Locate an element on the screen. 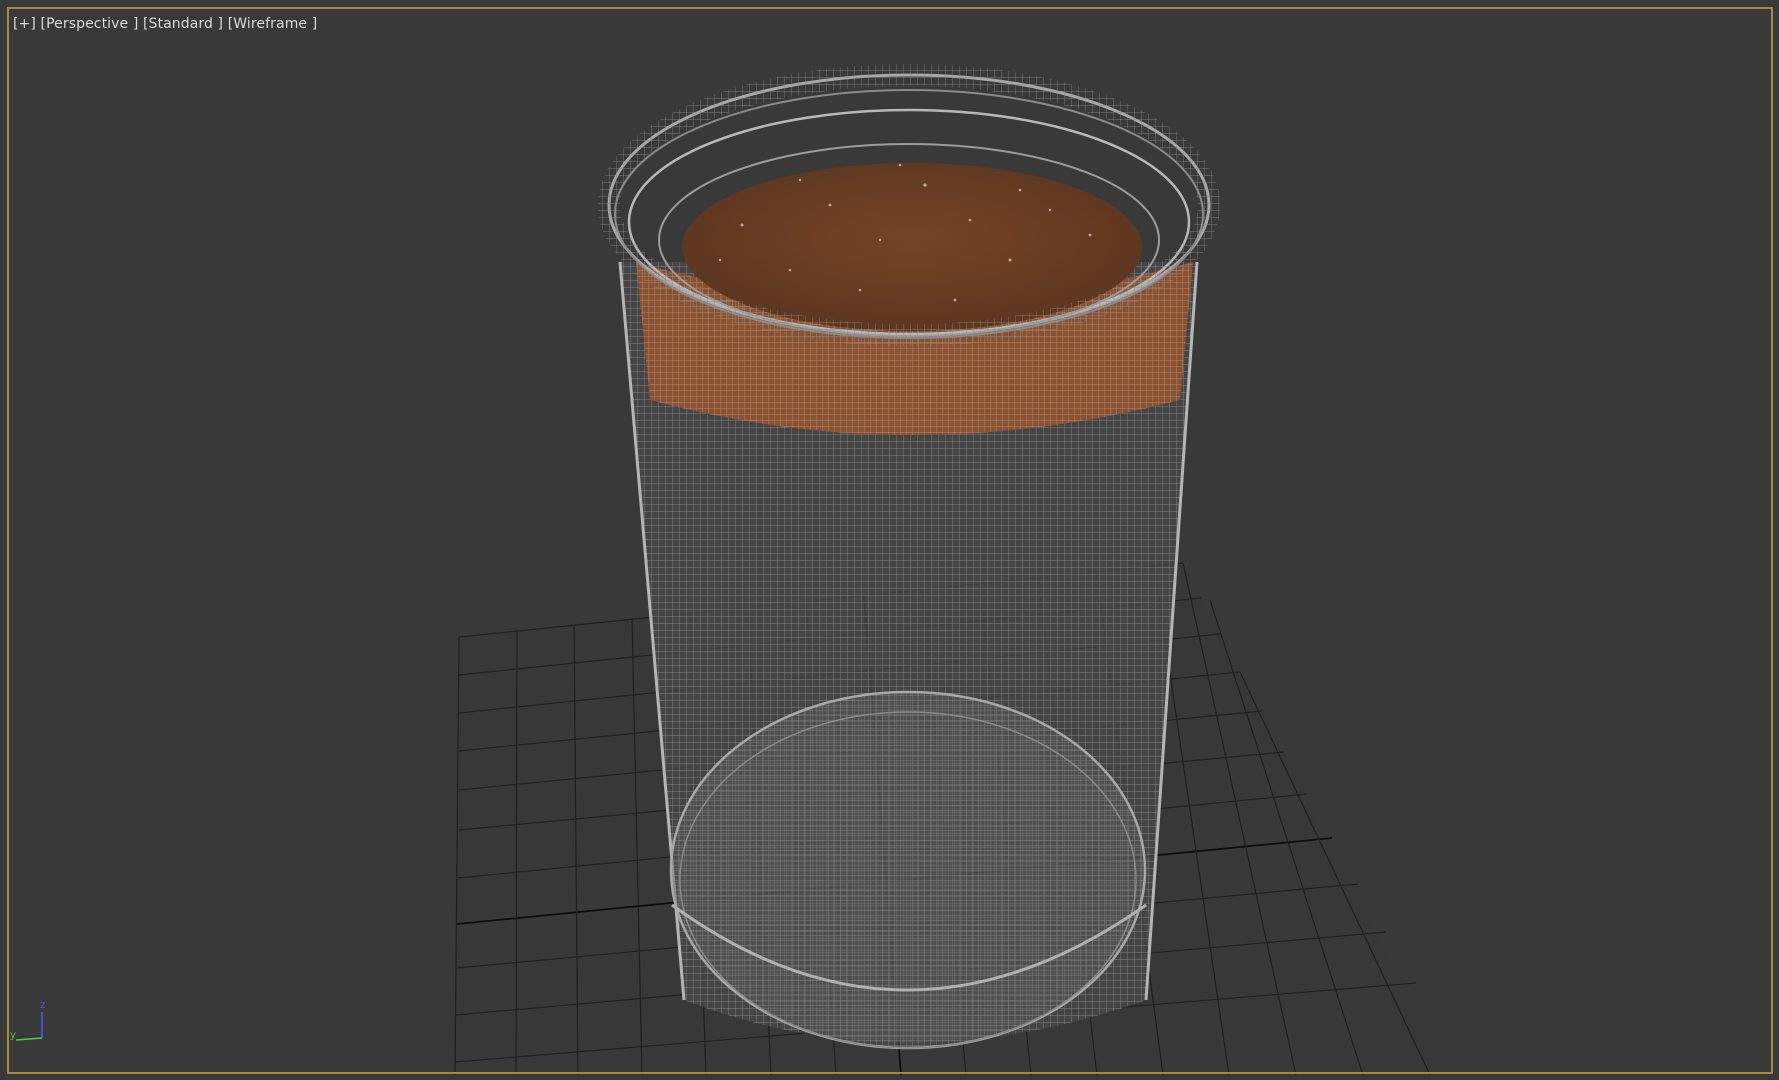 The image size is (1779, 1080). axis-z-label: z is located at coordinates (43, 1005).